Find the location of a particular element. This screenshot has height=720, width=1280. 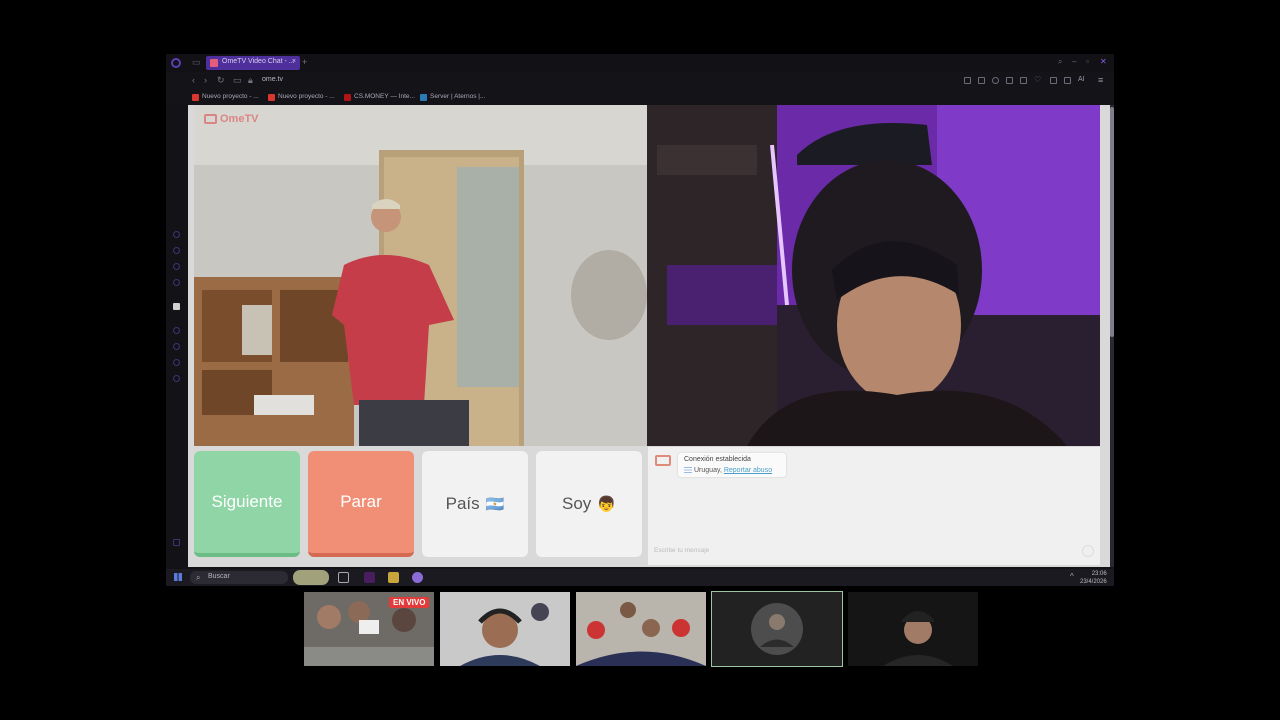

sidebar-history-icon is located at coordinates (176, 346).